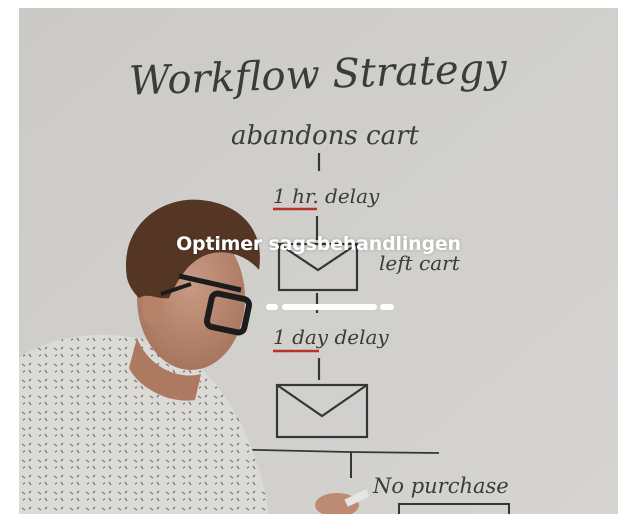 This screenshot has height=514, width=620. What do you see at coordinates (387, 307) in the screenshot?
I see `divider-dash-right` at bounding box center [387, 307].